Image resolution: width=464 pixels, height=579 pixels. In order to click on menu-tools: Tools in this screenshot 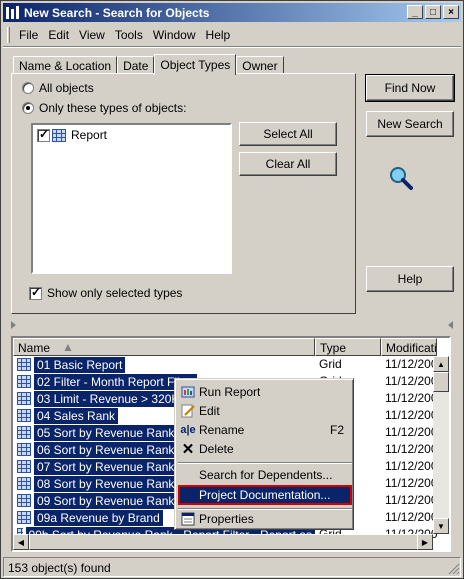, I will do `click(129, 35)`.